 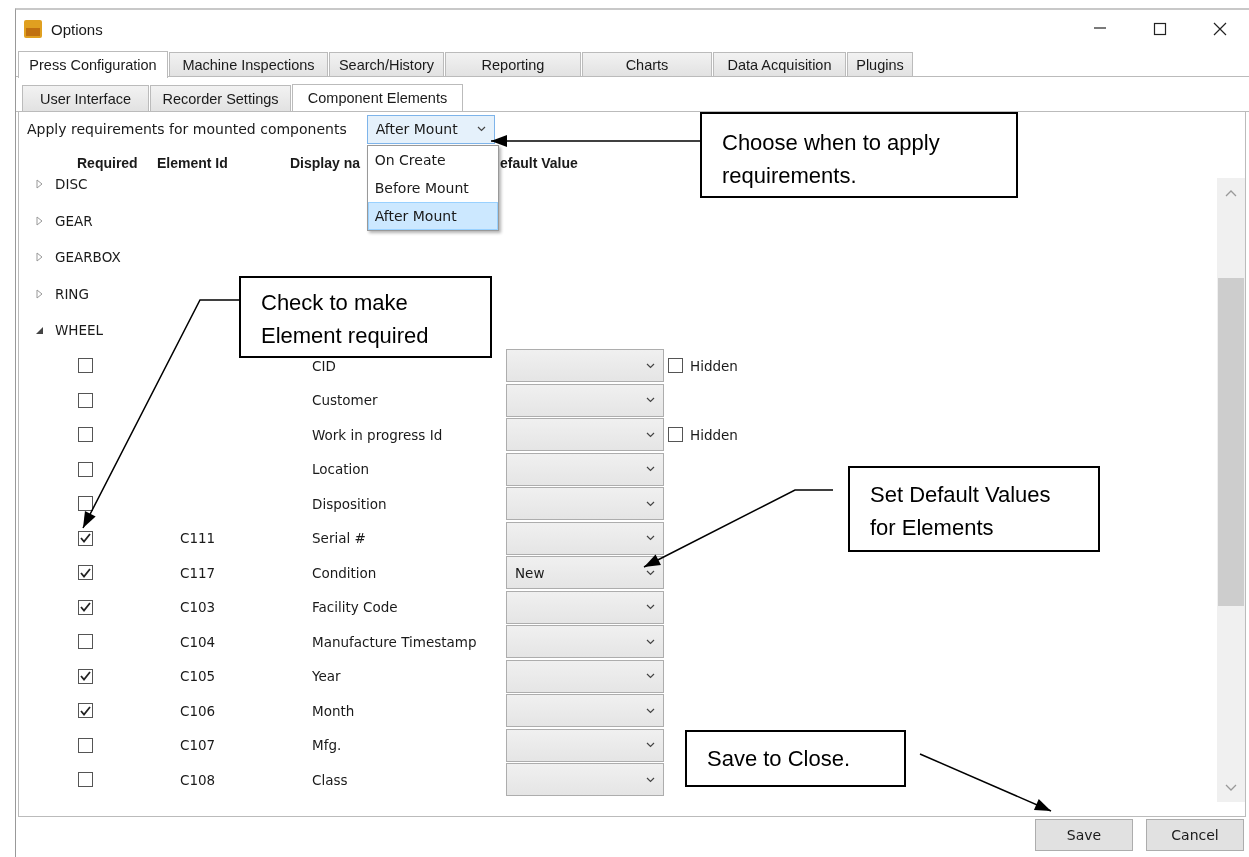 What do you see at coordinates (539, 163) in the screenshot?
I see `column-header: efault Value` at bounding box center [539, 163].